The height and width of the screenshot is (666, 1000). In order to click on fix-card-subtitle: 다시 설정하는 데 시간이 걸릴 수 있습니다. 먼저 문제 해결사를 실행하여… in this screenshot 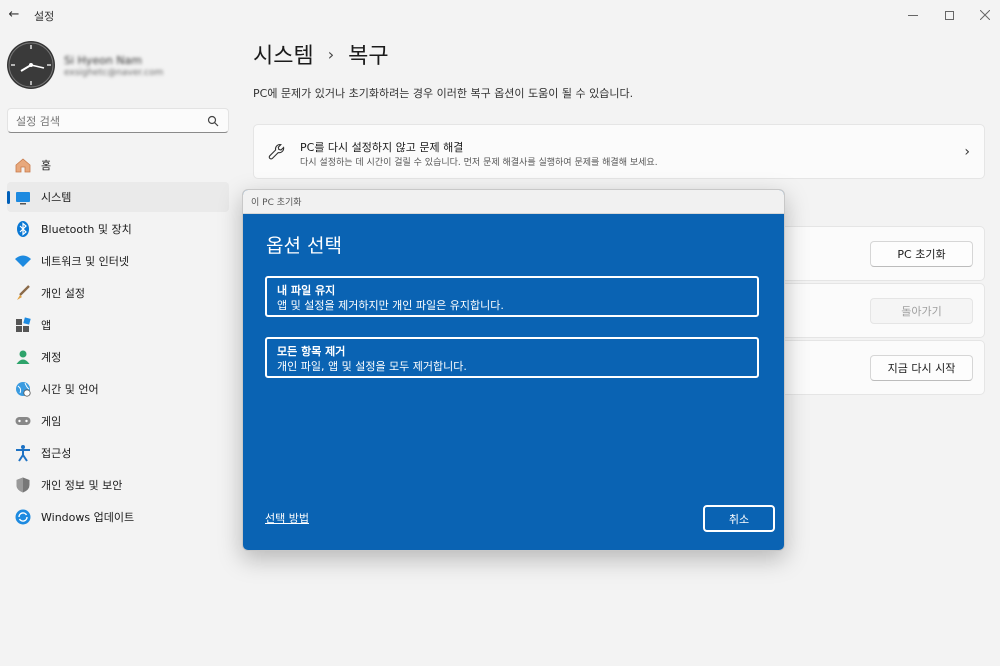, I will do `click(479, 163)`.